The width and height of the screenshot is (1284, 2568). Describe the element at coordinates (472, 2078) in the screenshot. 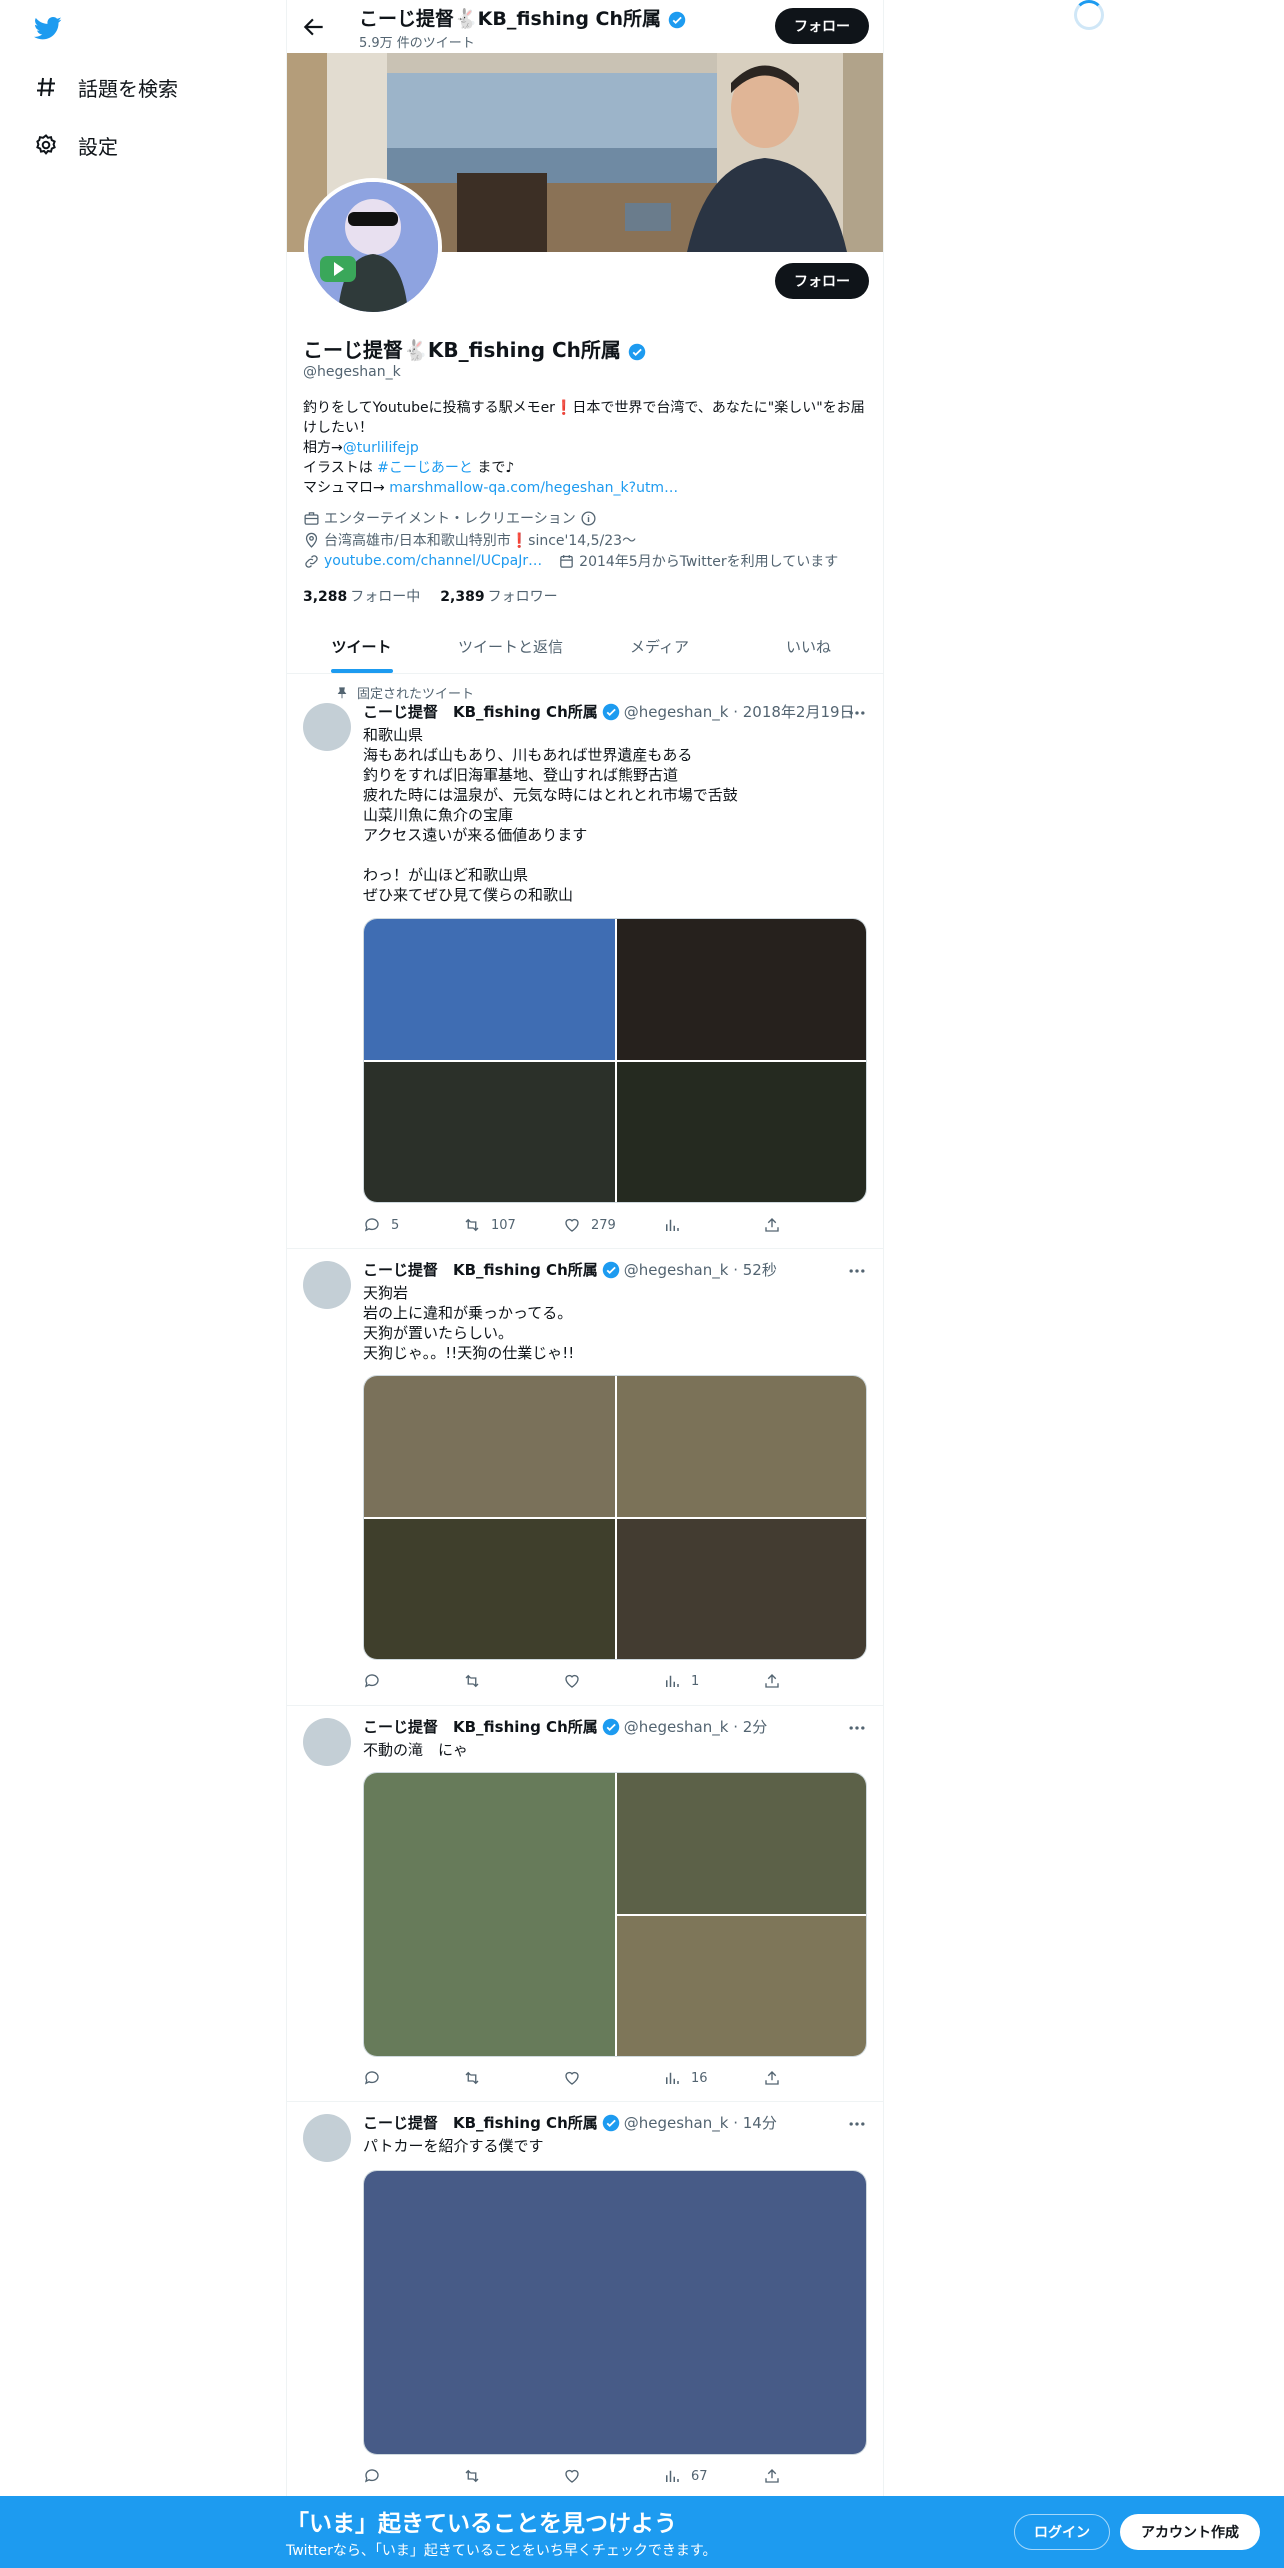

I see `retweet-icon` at that location.